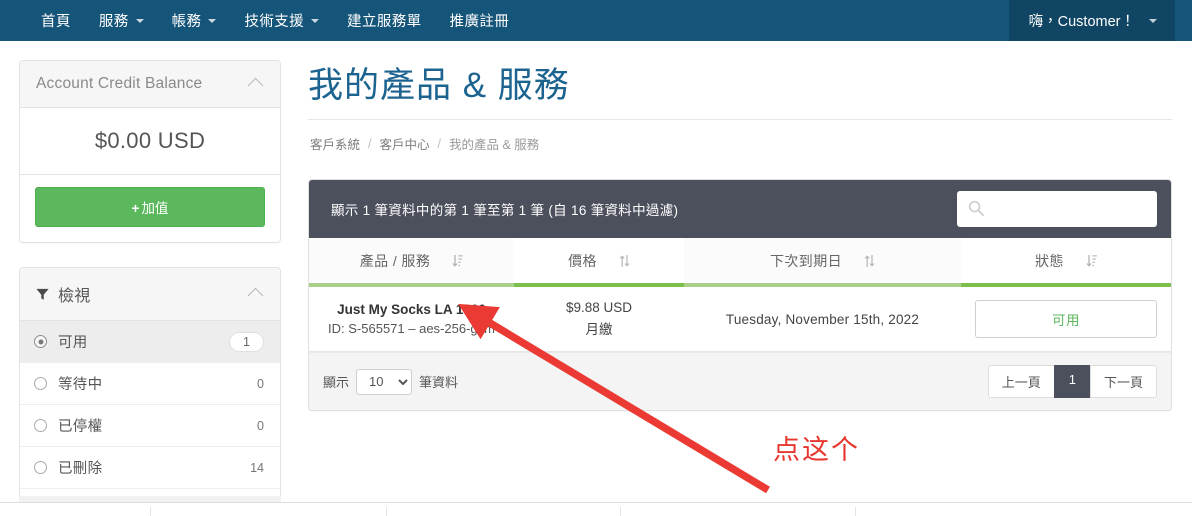 This screenshot has width=1192, height=516. Describe the element at coordinates (439, 382) in the screenshot. I see `page-length-suffix-label: 筆資料` at that location.